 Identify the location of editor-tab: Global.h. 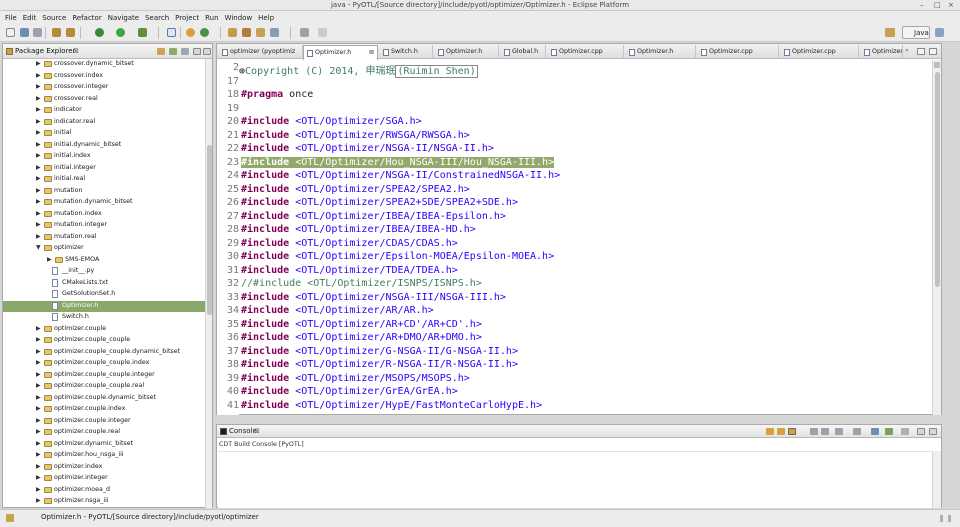
(523, 52).